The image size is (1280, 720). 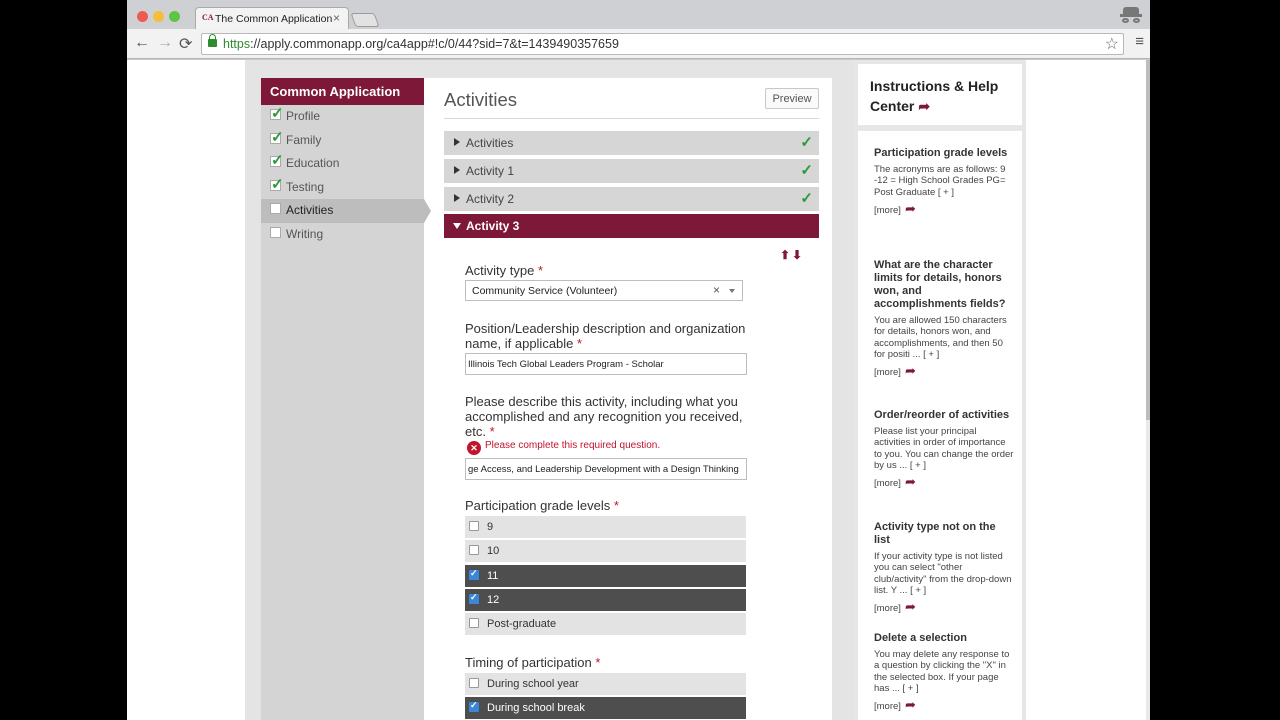 I want to click on section-activity-3: Activity 3, so click(x=631, y=226).